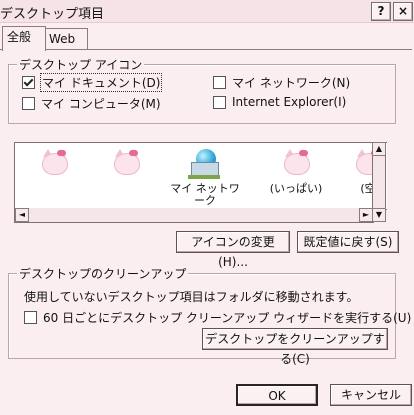 This screenshot has width=414, height=415. What do you see at coordinates (289, 102) in the screenshot?
I see `internet-explorer-label: Internet Explorer(I)` at bounding box center [289, 102].